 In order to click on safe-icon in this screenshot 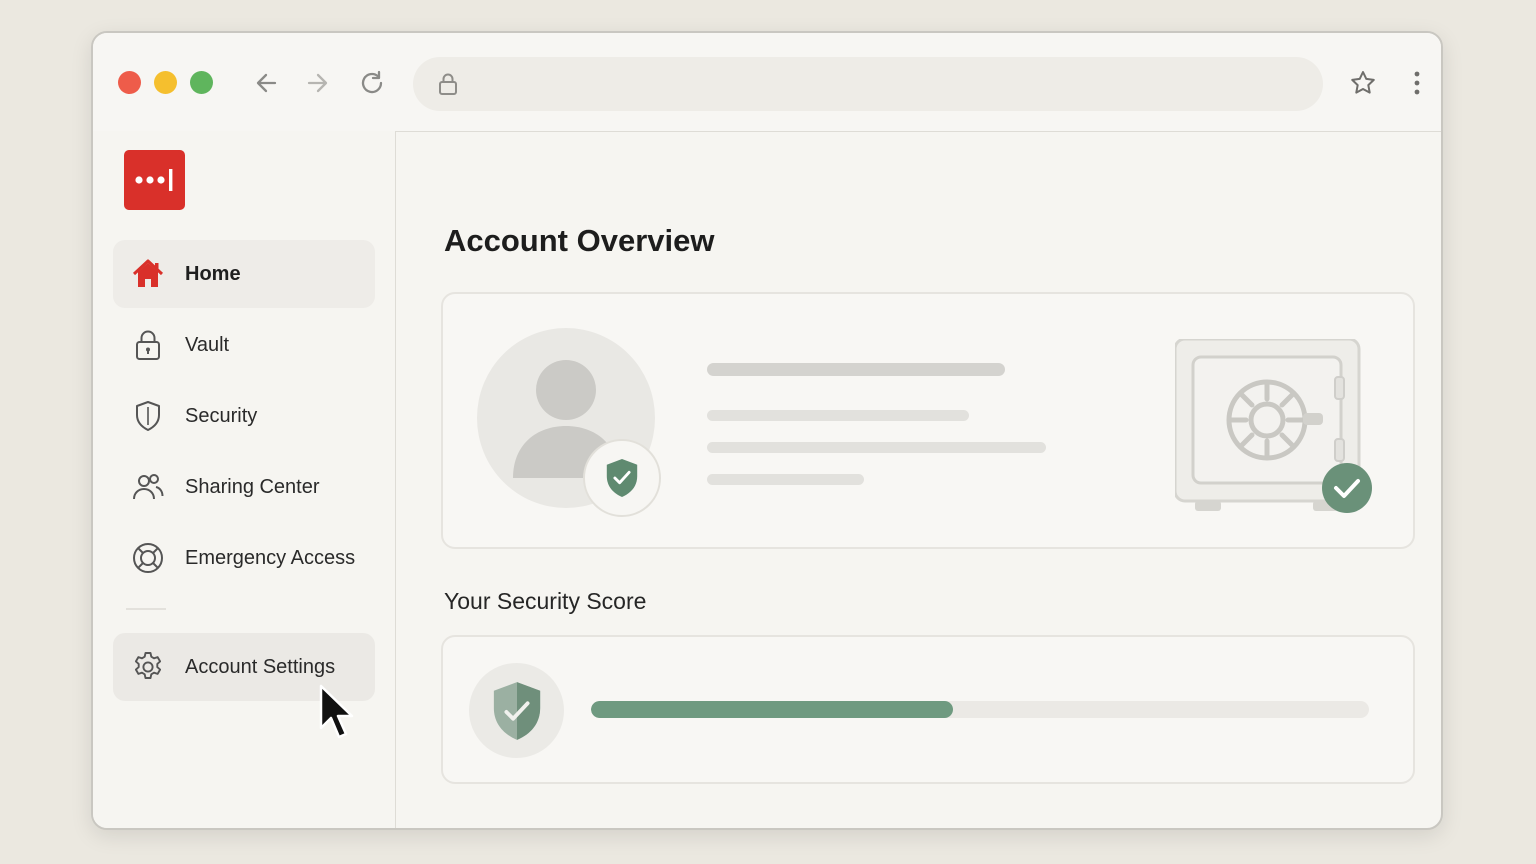, I will do `click(1273, 426)`.